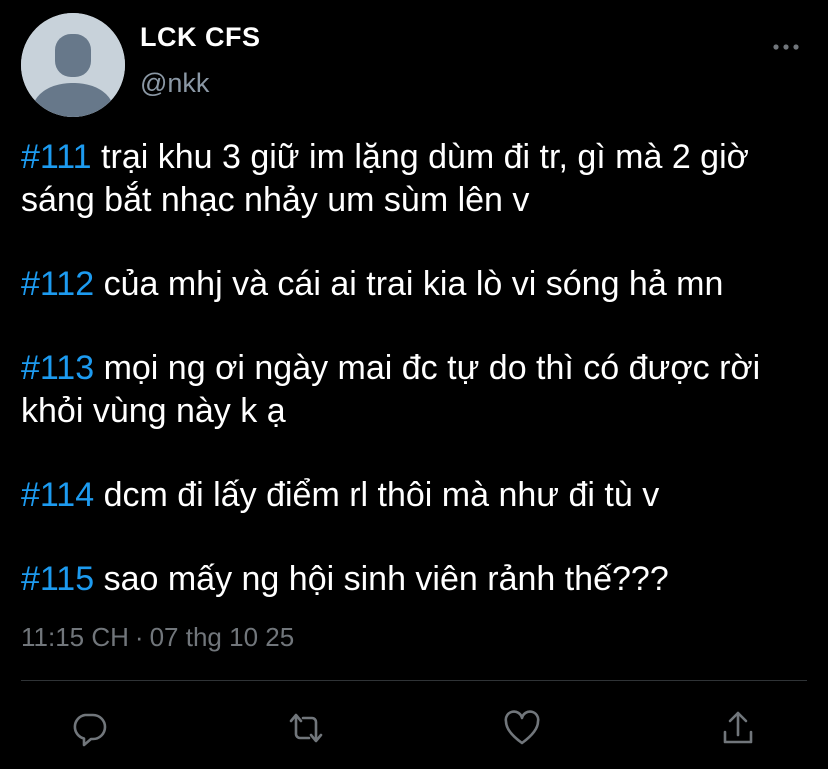 The width and height of the screenshot is (828, 769). Describe the element at coordinates (57, 579) in the screenshot. I see `hashtag-link: #115` at that location.